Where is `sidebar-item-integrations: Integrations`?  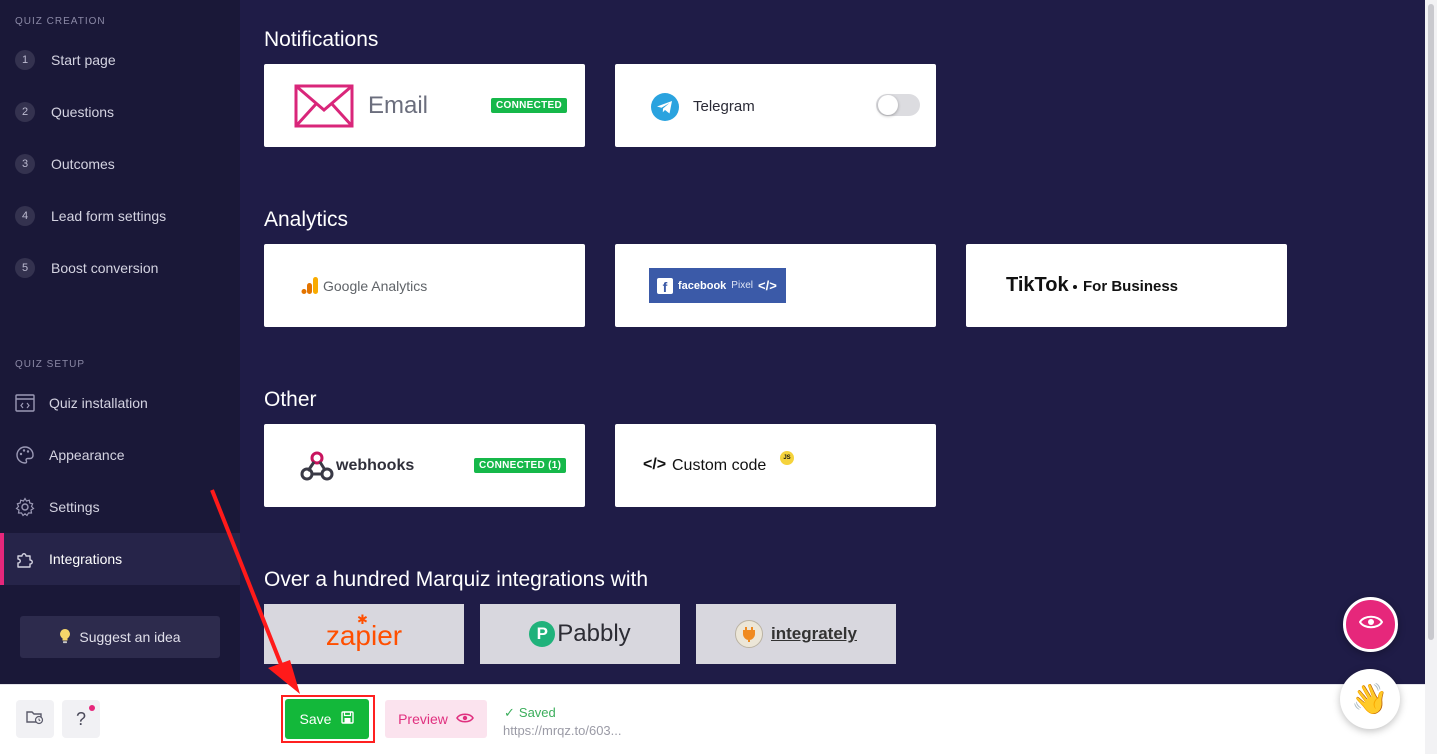
sidebar-item-integrations: Integrations is located at coordinates (120, 559).